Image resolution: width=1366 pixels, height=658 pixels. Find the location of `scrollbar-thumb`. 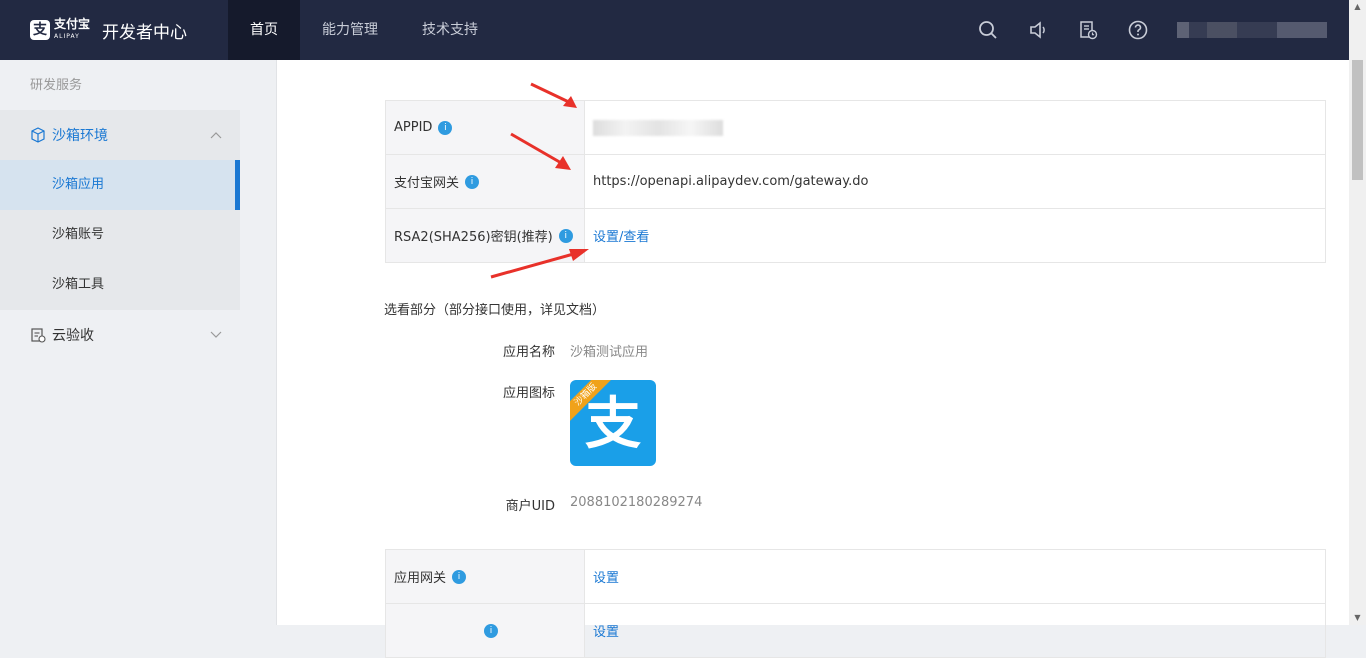

scrollbar-thumb is located at coordinates (1357, 120).